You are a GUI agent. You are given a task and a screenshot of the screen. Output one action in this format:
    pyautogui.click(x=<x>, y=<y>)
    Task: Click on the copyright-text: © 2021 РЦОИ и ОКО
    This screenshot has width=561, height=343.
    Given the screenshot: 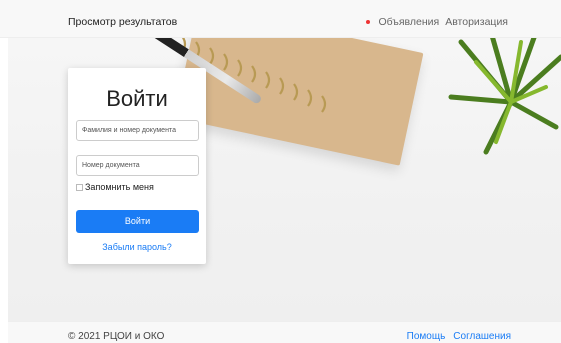 What is the action you would take?
    pyautogui.click(x=116, y=336)
    